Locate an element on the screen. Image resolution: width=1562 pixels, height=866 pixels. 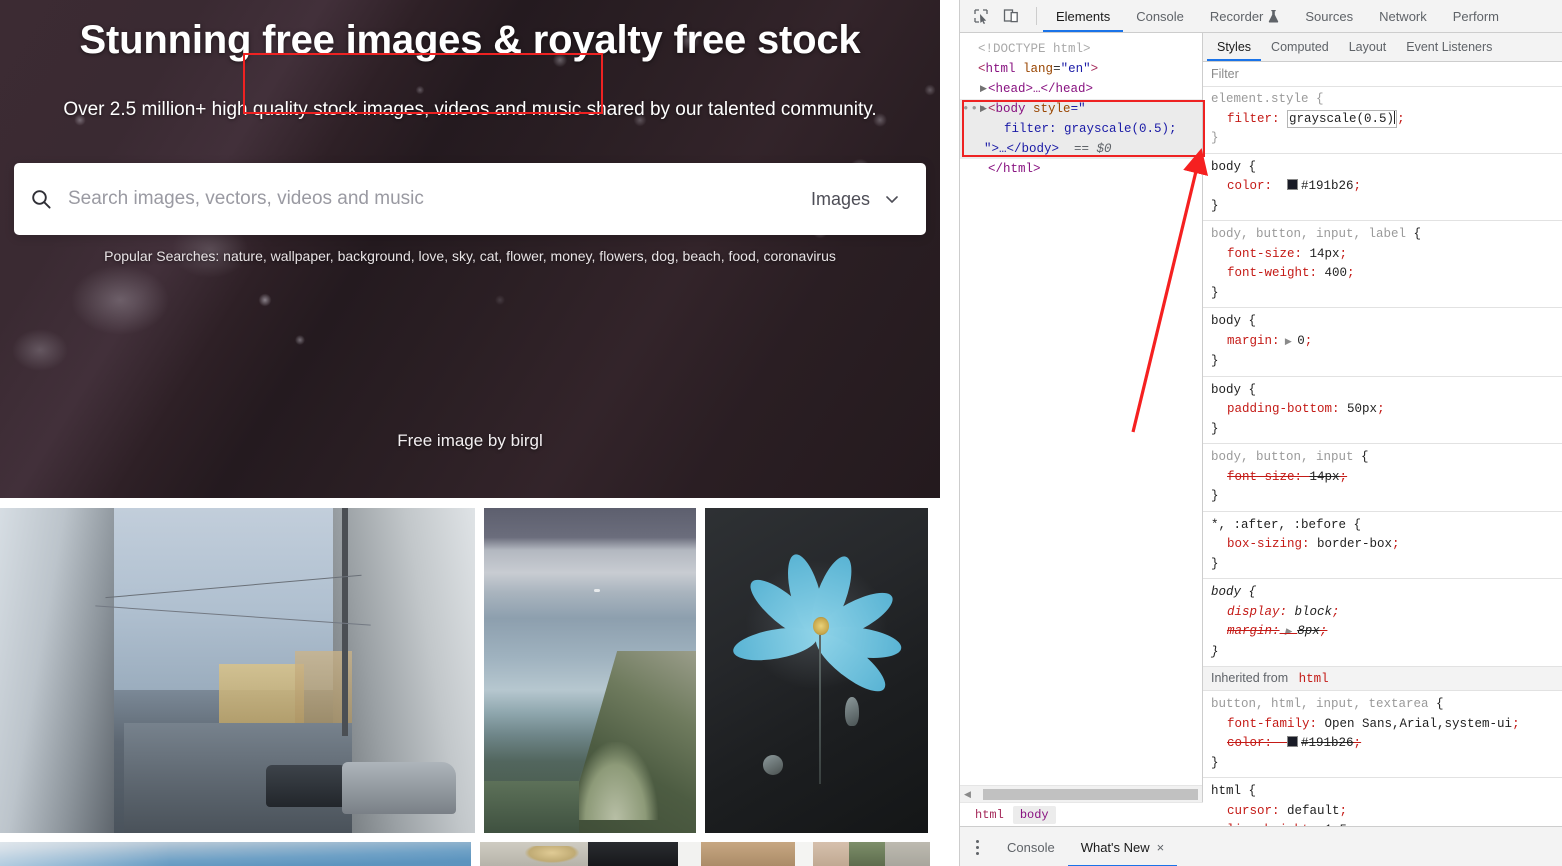
device-toolbar-icon is located at coordinates (1011, 16).